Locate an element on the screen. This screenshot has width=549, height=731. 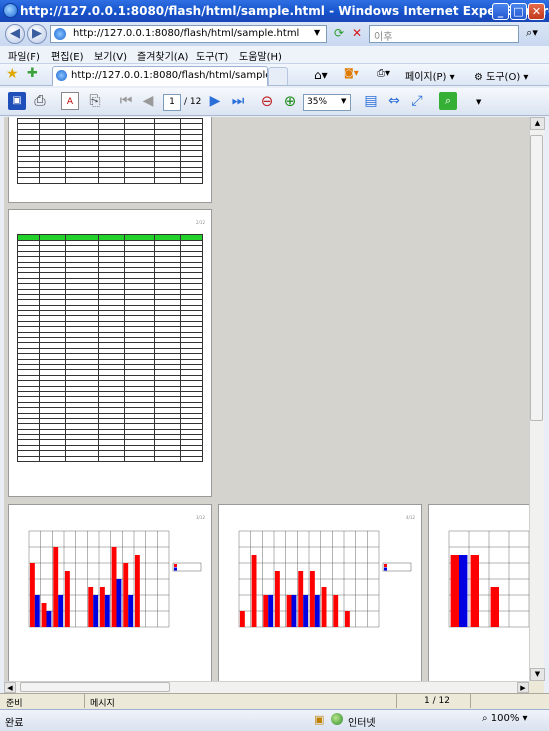
new-tab-button is located at coordinates (278, 76).